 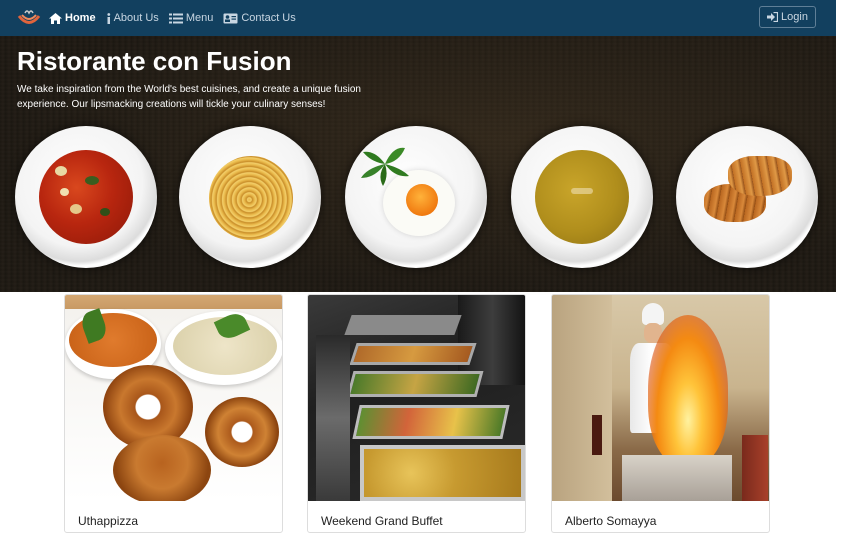 What do you see at coordinates (230, 18) in the screenshot?
I see `address-card-icon` at bounding box center [230, 18].